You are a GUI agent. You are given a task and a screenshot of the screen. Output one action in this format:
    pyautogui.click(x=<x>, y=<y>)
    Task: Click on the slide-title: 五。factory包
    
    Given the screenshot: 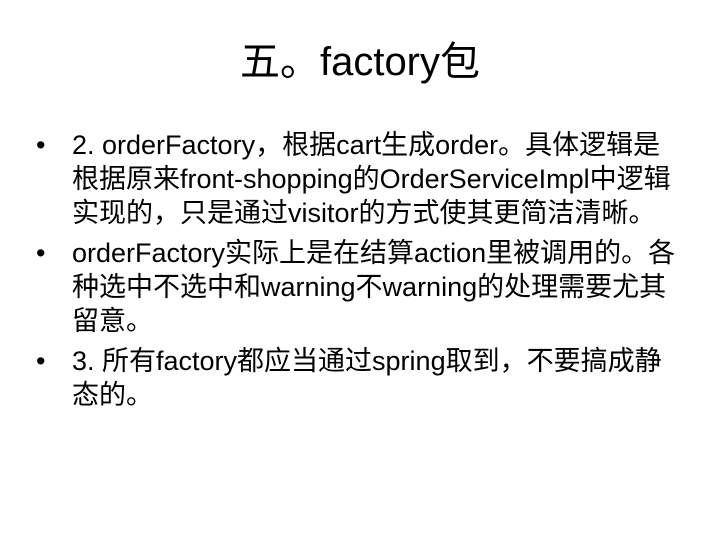 What is the action you would take?
    pyautogui.click(x=360, y=62)
    